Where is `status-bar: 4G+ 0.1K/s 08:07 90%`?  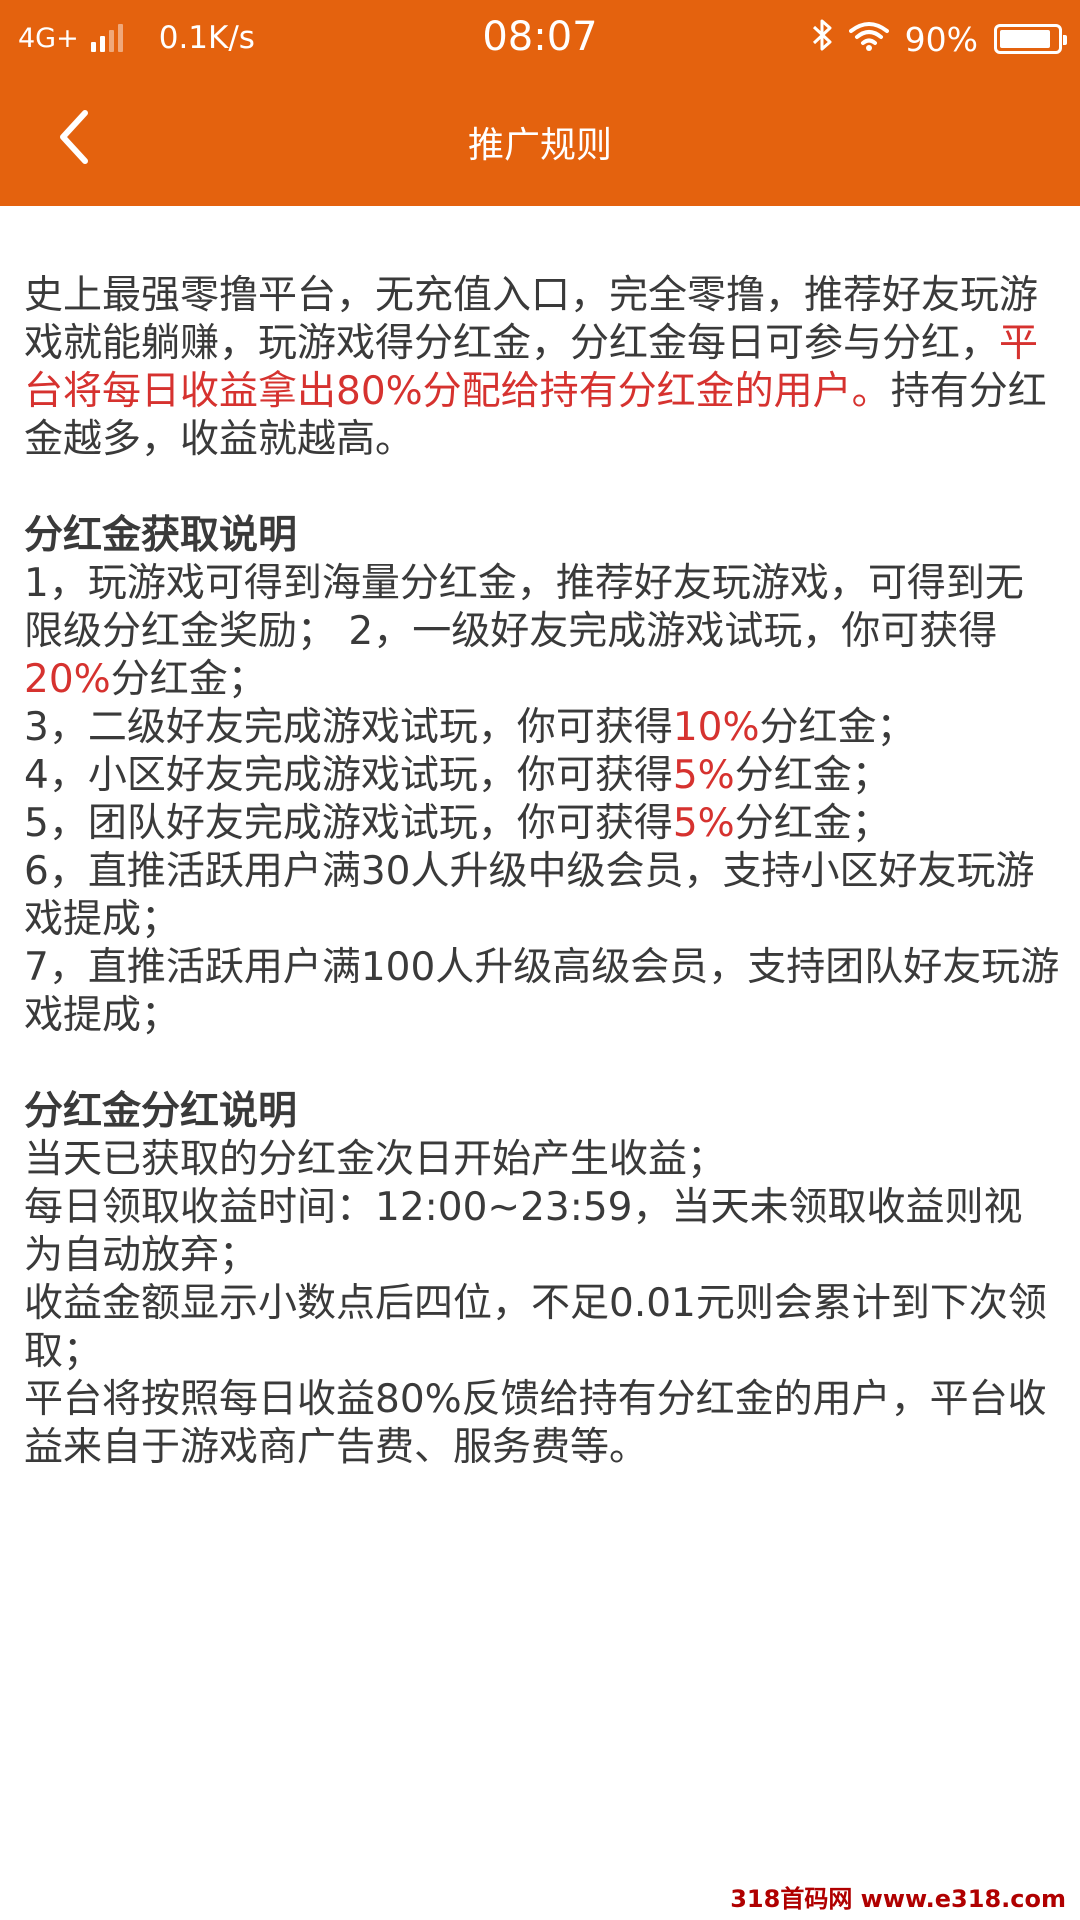
status-bar: 4G+ 0.1K/s 08:07 90% is located at coordinates (540, 38).